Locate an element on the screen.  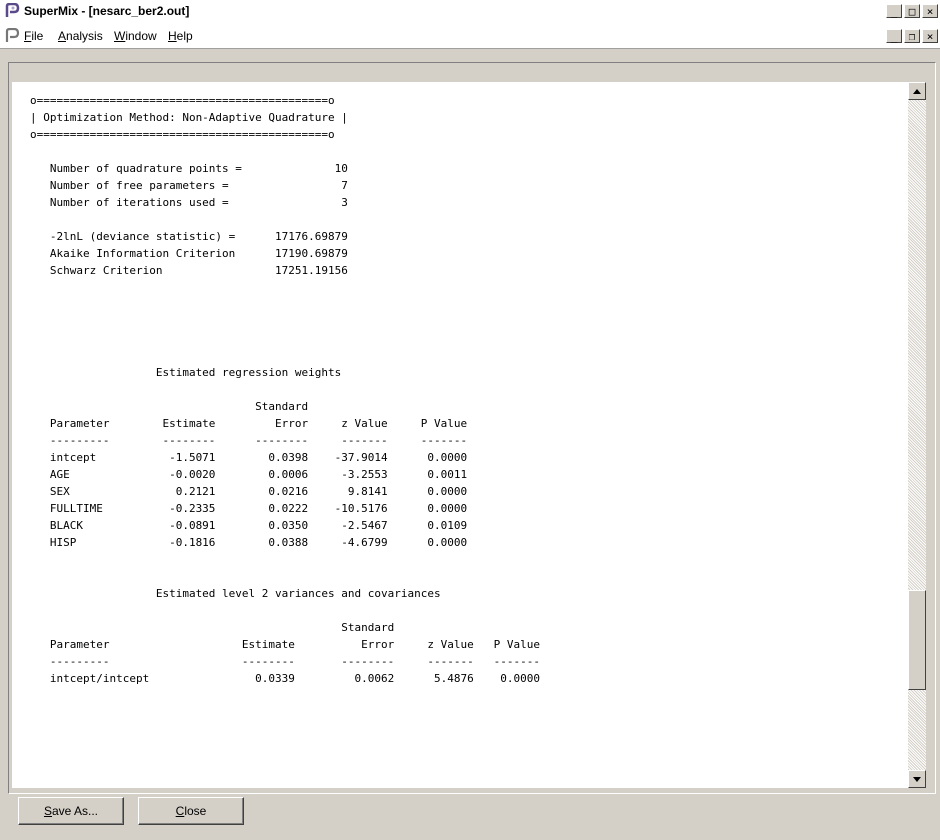
supermix-app-icon is located at coordinates (12, 10).